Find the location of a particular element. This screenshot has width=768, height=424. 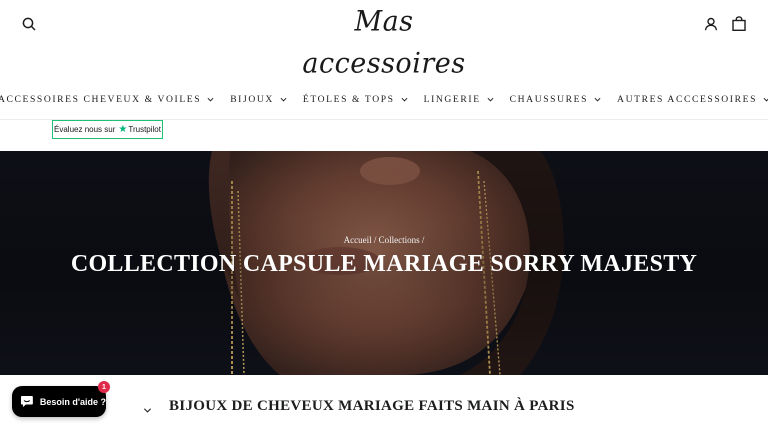

search-icon is located at coordinates (29, 24).